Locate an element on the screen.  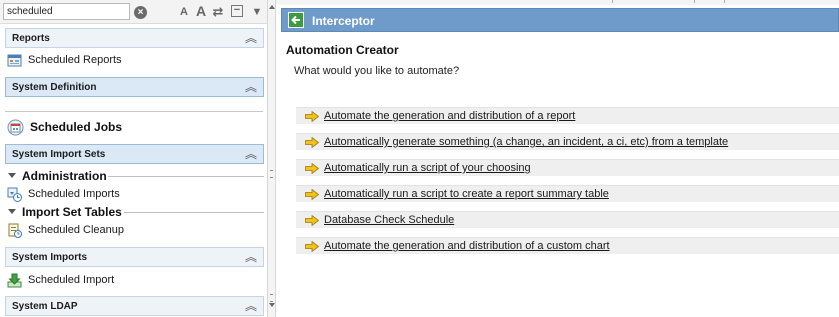
app-header-label: System Definition is located at coordinates (54, 87).